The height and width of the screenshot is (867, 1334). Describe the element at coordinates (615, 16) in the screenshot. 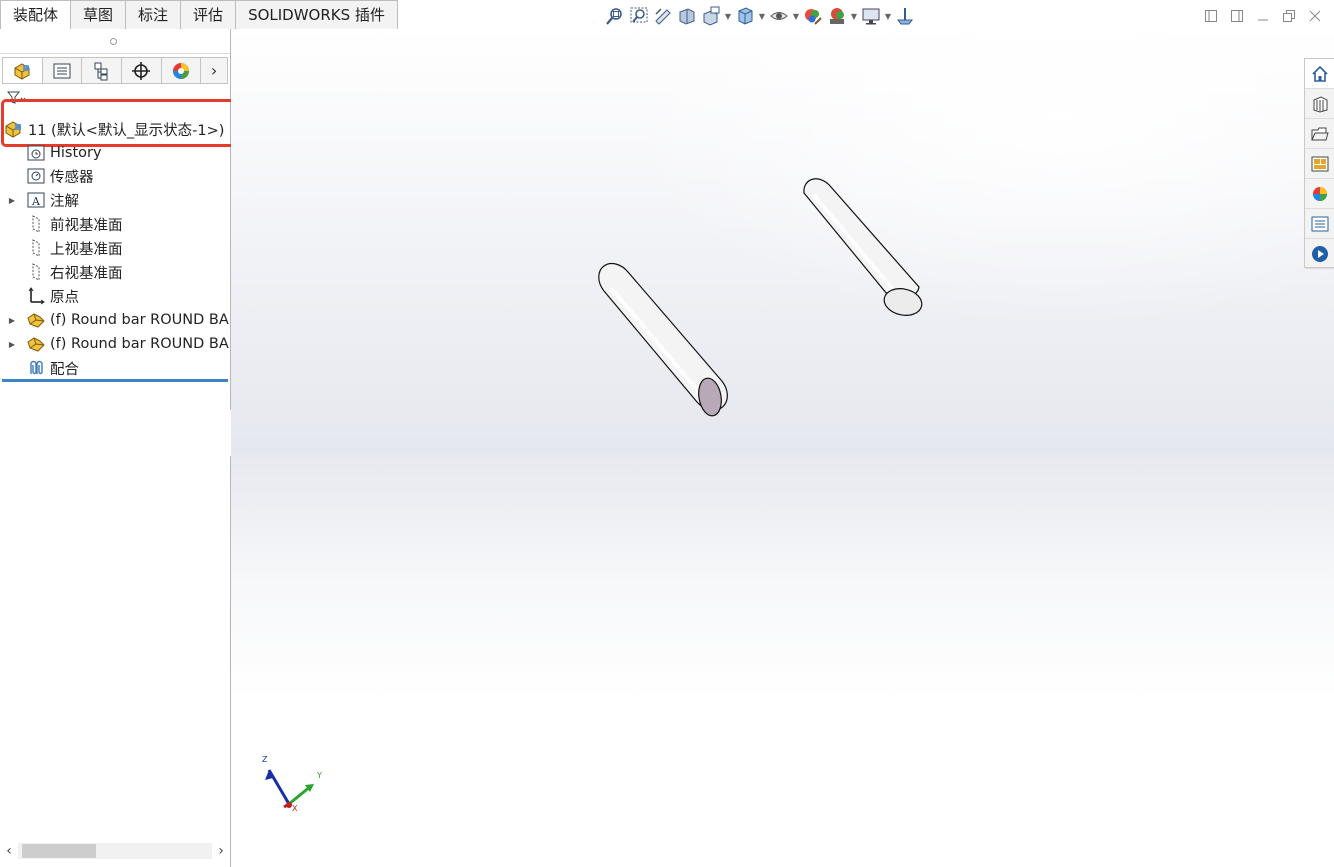

I see `zoom-to-fit-icon` at that location.